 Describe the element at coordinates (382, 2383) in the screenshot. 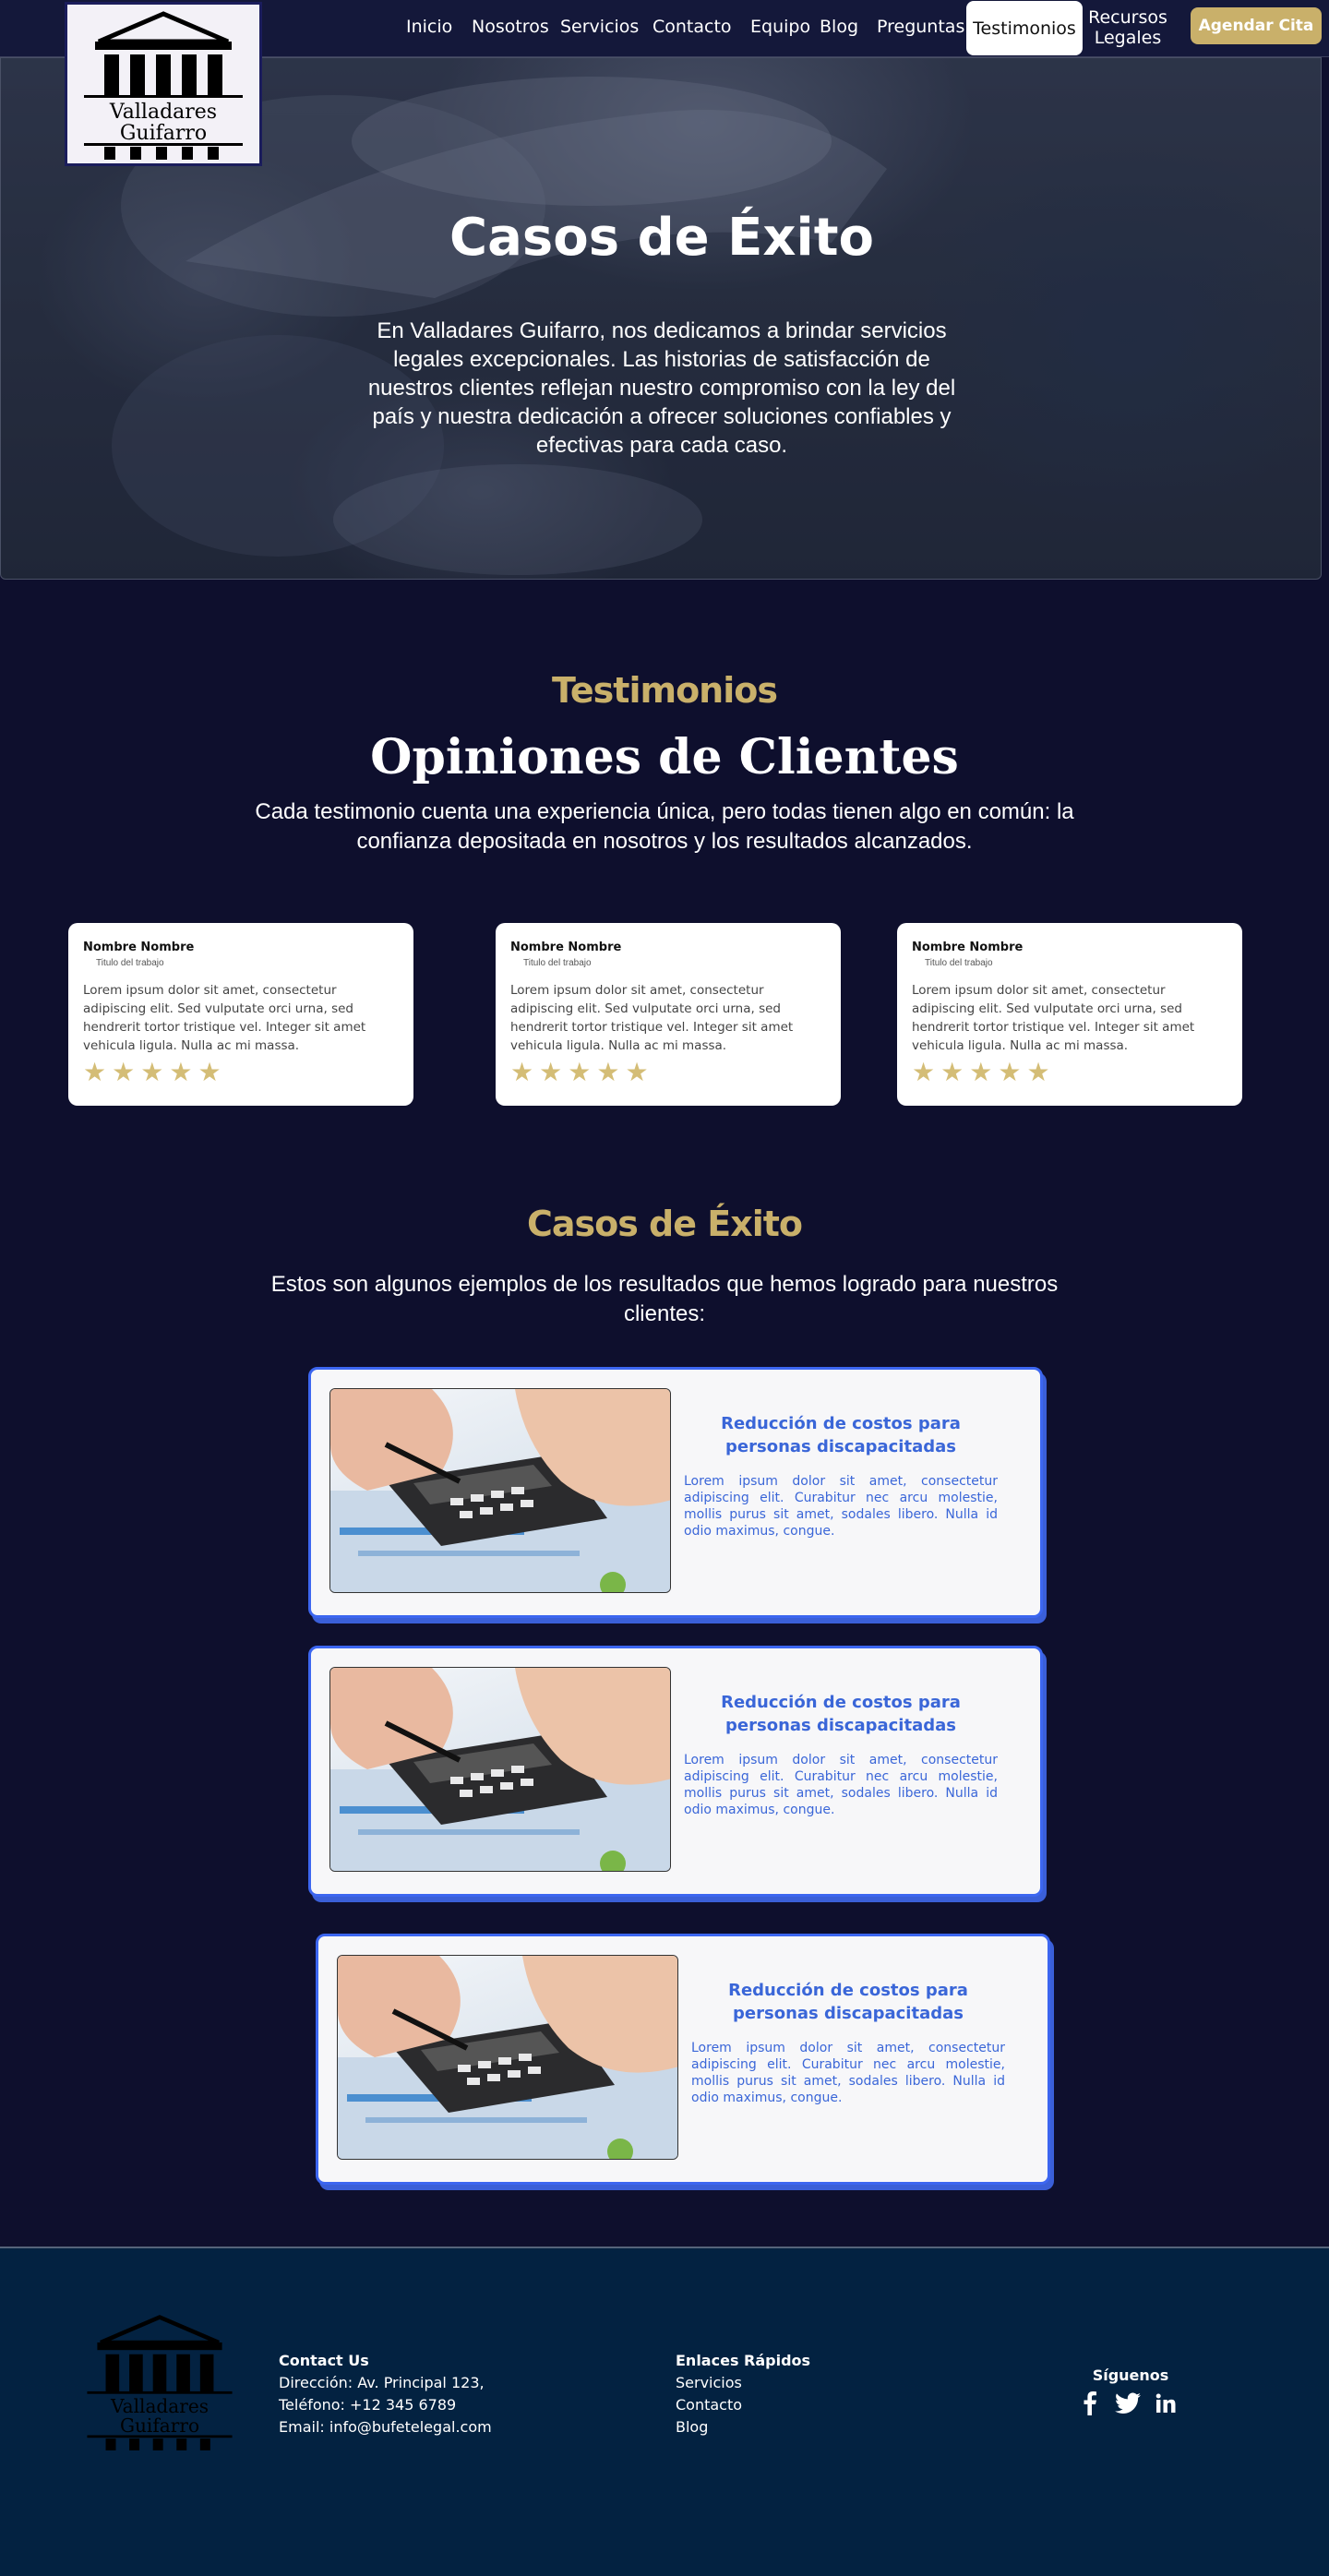

I see `footer-address: Dirección: Av. Principal 123,` at that location.